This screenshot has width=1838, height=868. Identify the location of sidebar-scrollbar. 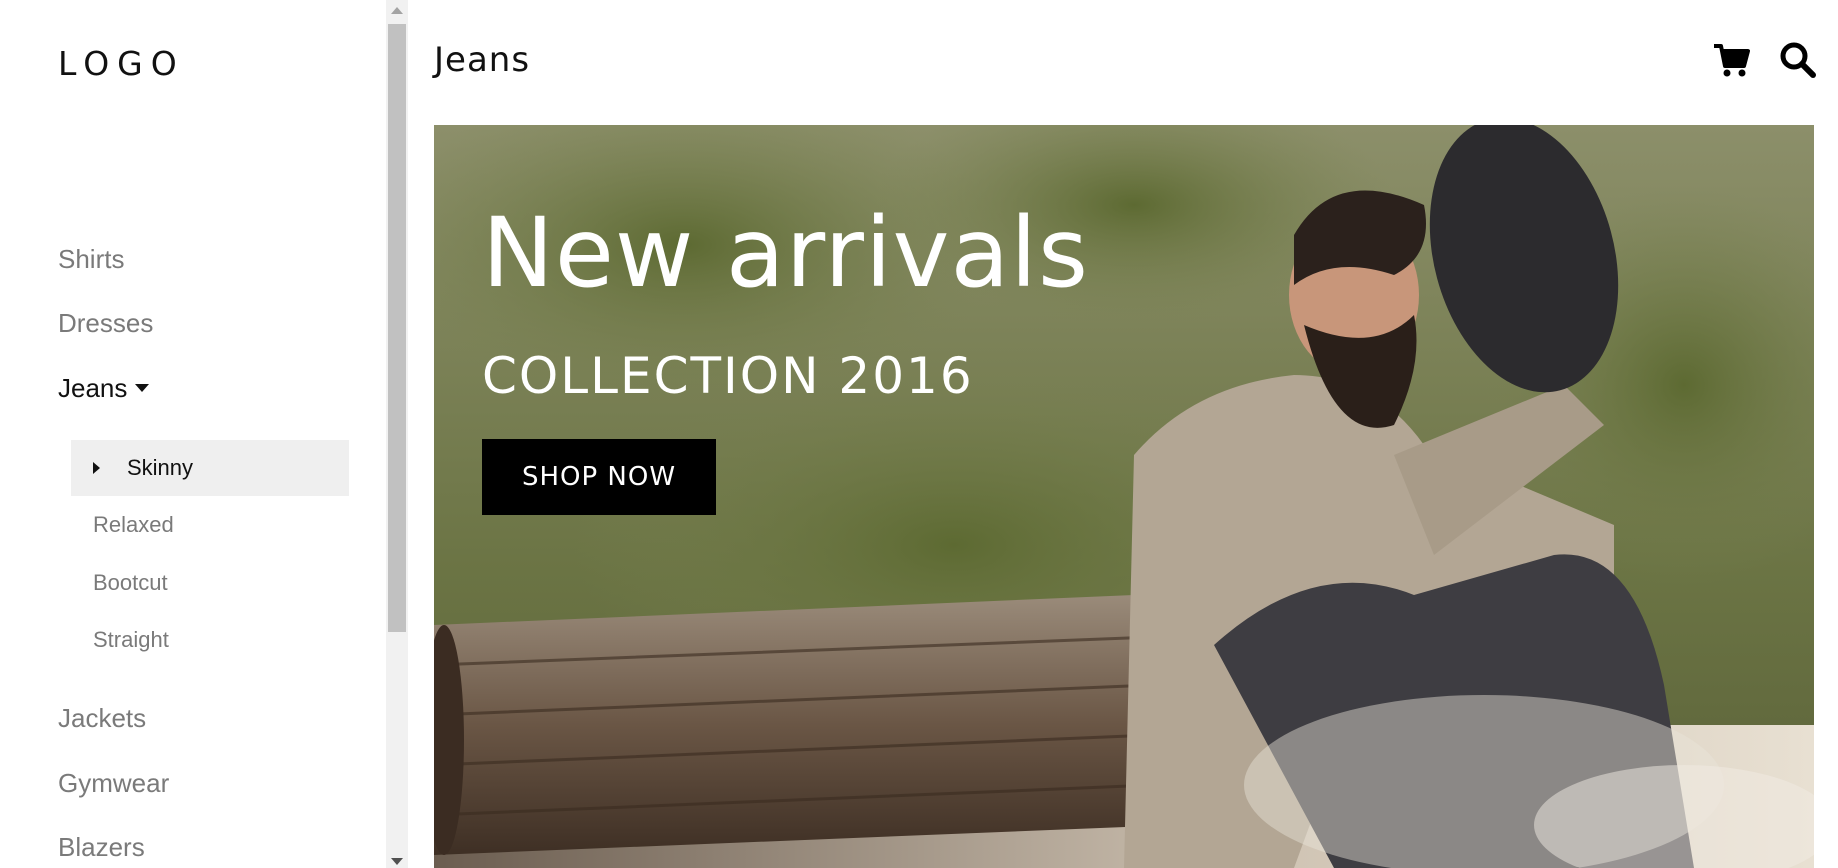
(397, 434).